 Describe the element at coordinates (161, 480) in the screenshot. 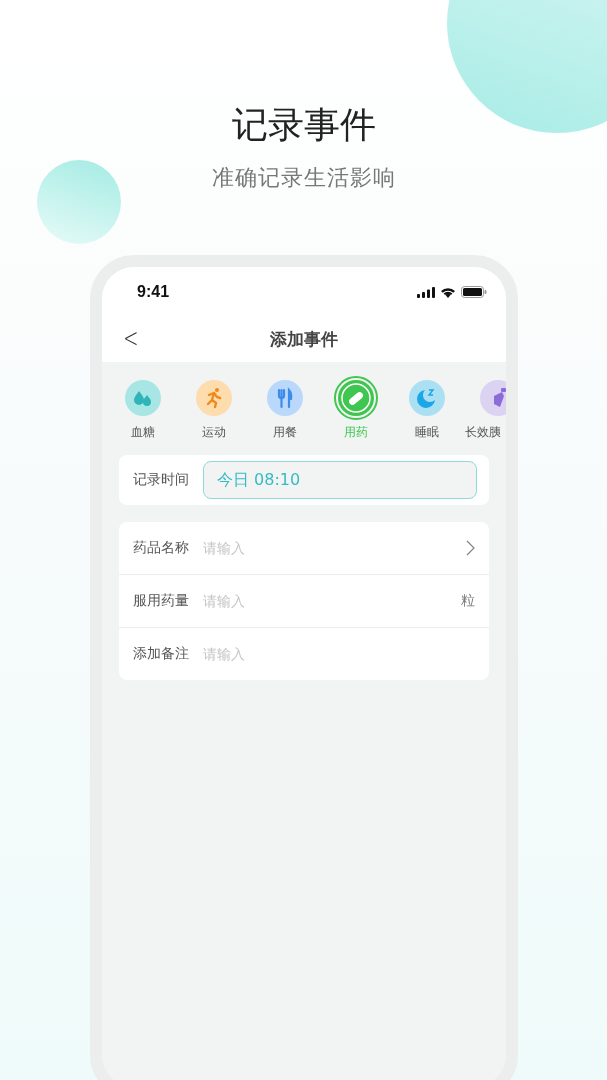

I see `field-label: 记录时间` at that location.